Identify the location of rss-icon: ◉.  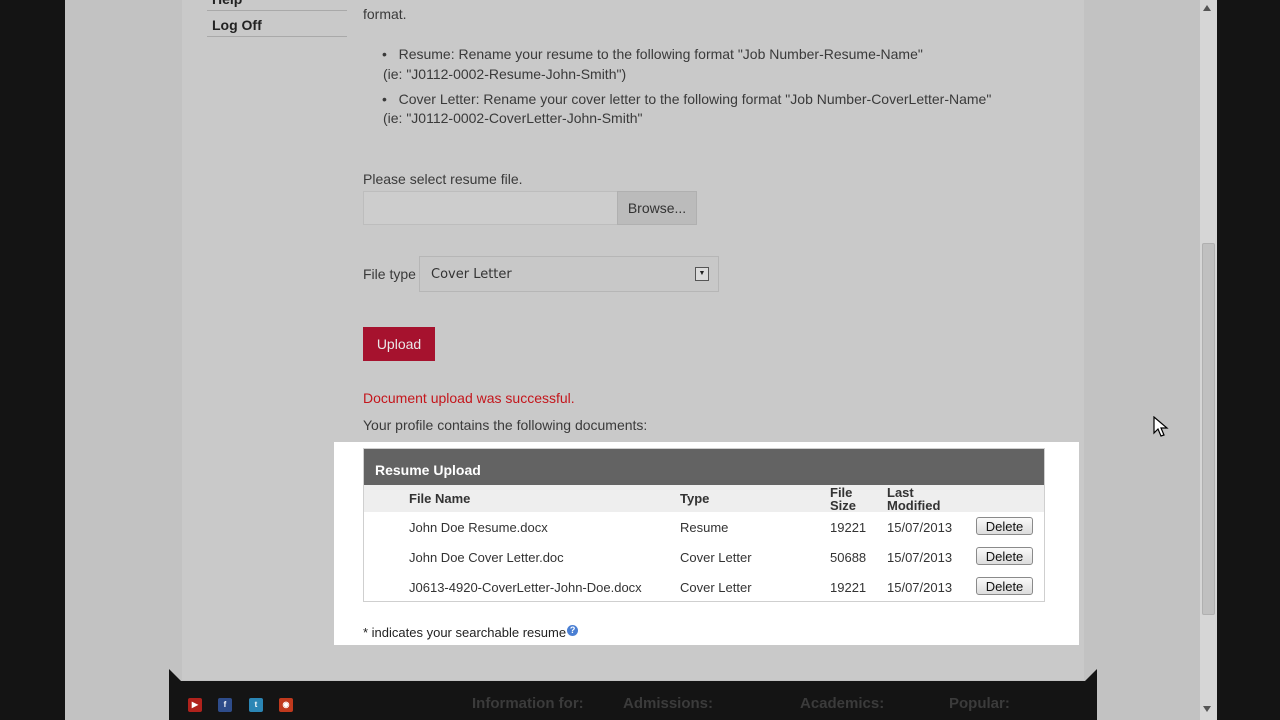
(286, 705).